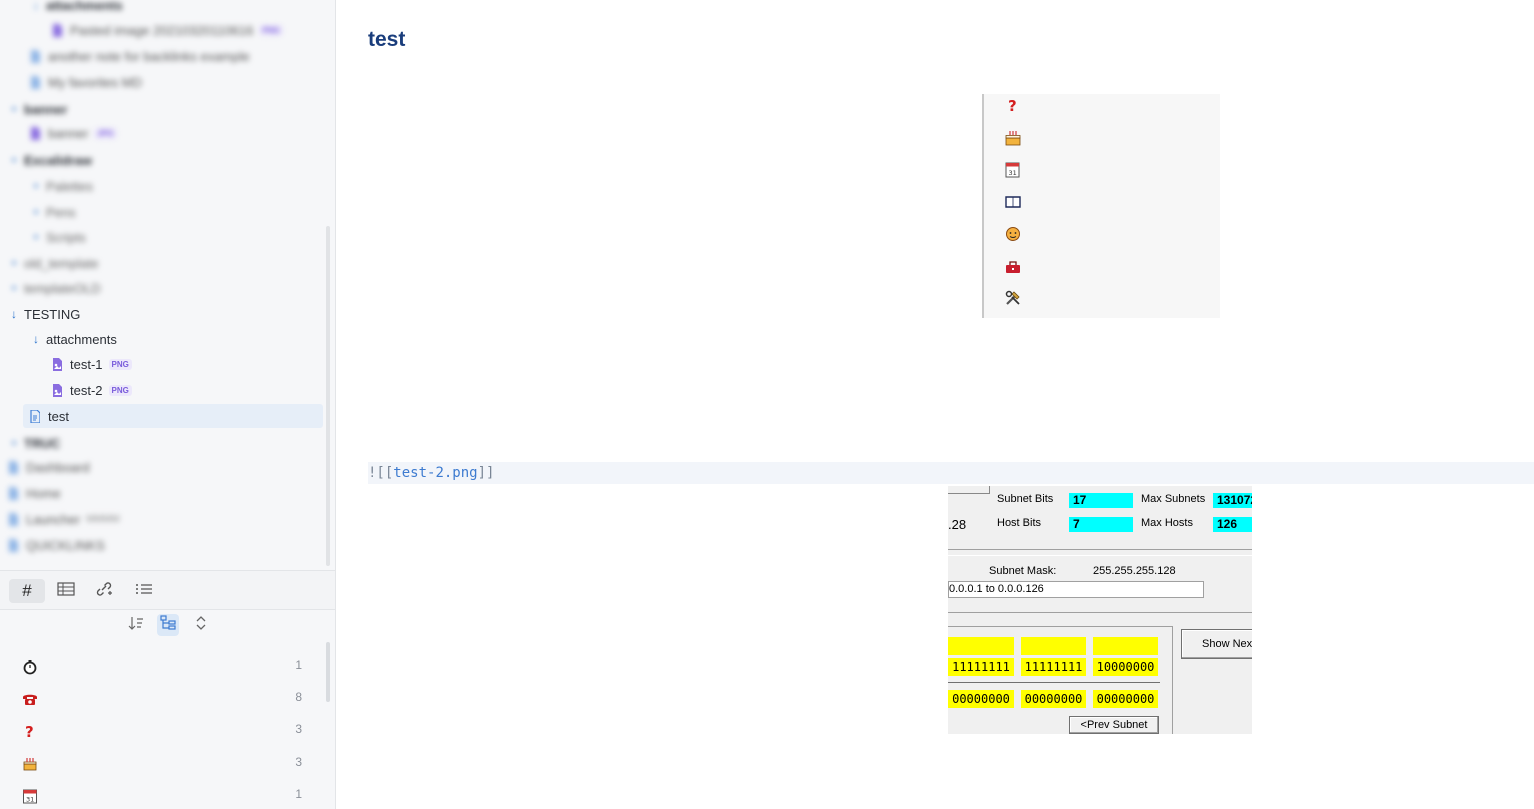  Describe the element at coordinates (1101, 206) in the screenshot. I see `embedded-image-icons: ? 31` at that location.